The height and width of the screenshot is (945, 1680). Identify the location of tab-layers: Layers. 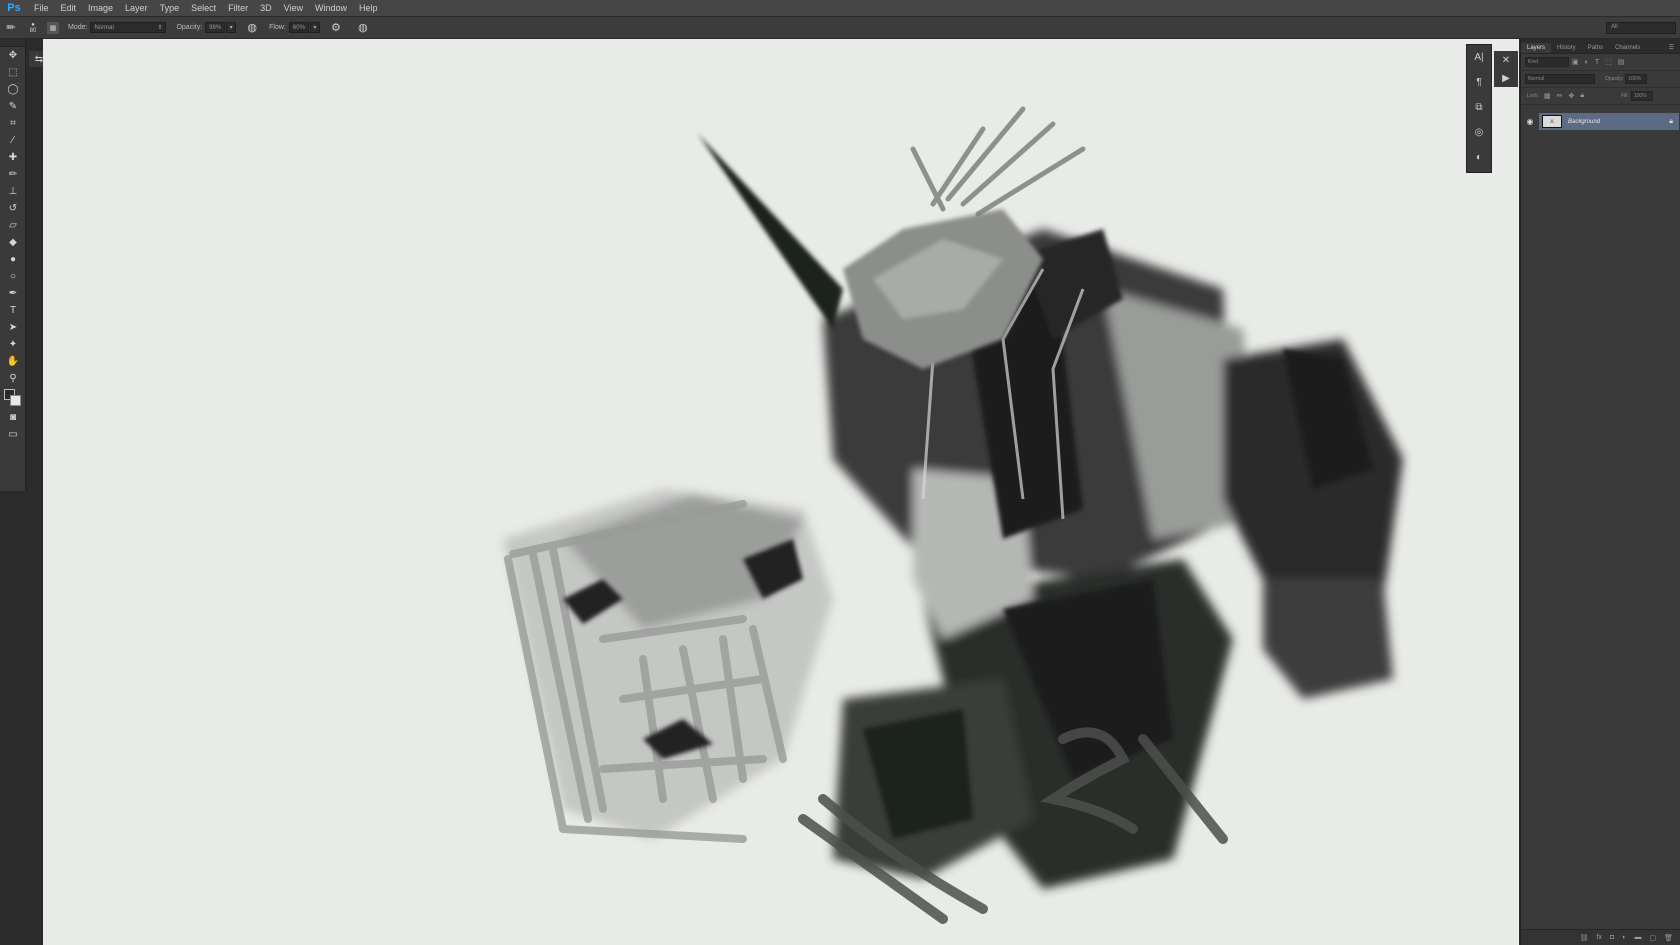
(1536, 48).